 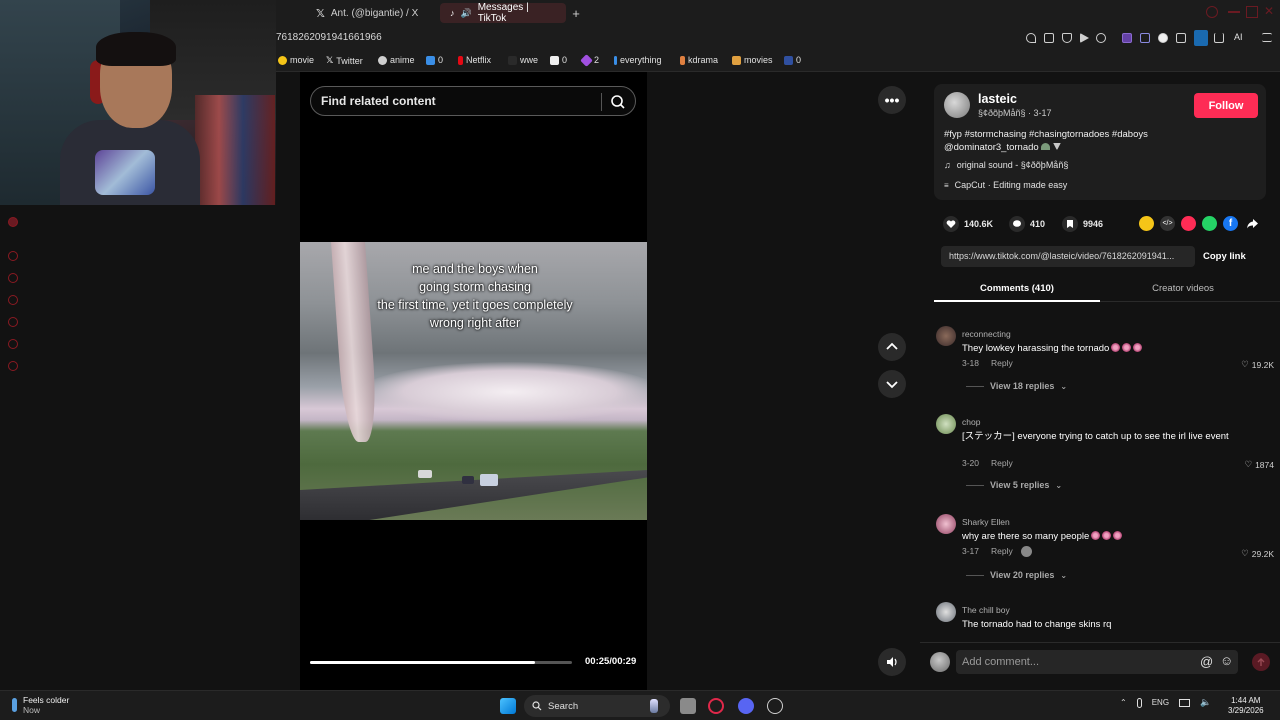 What do you see at coordinates (1031, 38) in the screenshot?
I see `pin-icon` at bounding box center [1031, 38].